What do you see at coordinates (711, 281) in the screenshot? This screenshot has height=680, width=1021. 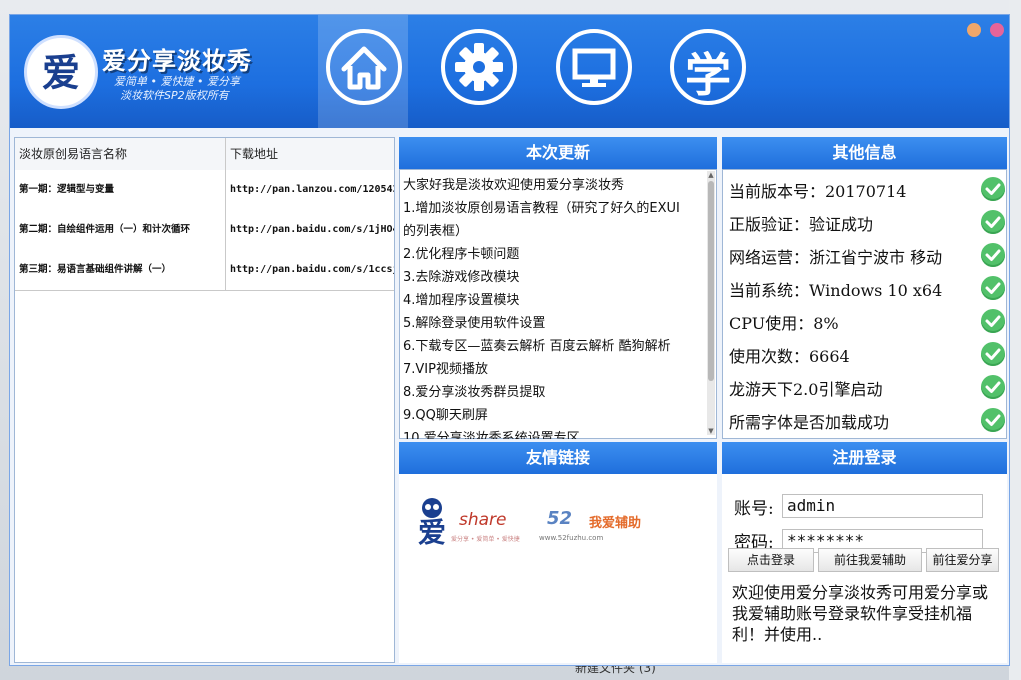 I see `scroll-thumb` at bounding box center [711, 281].